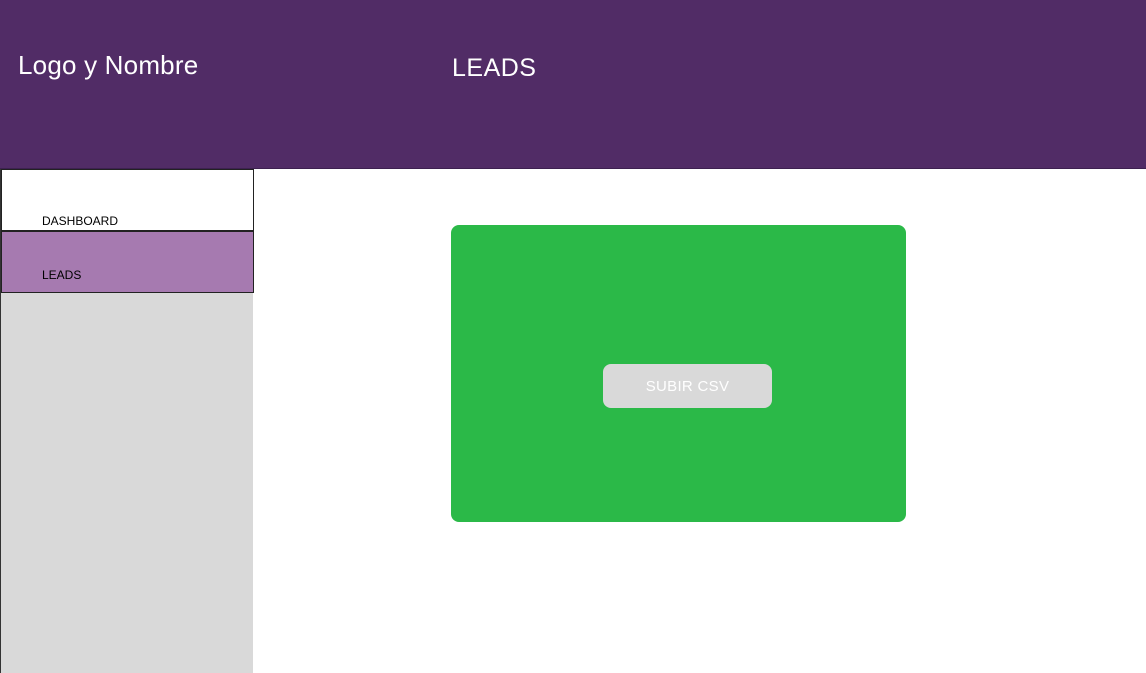 The height and width of the screenshot is (673, 1146). Describe the element at coordinates (108, 65) in the screenshot. I see `logo-name: Logo y Nombre` at that location.